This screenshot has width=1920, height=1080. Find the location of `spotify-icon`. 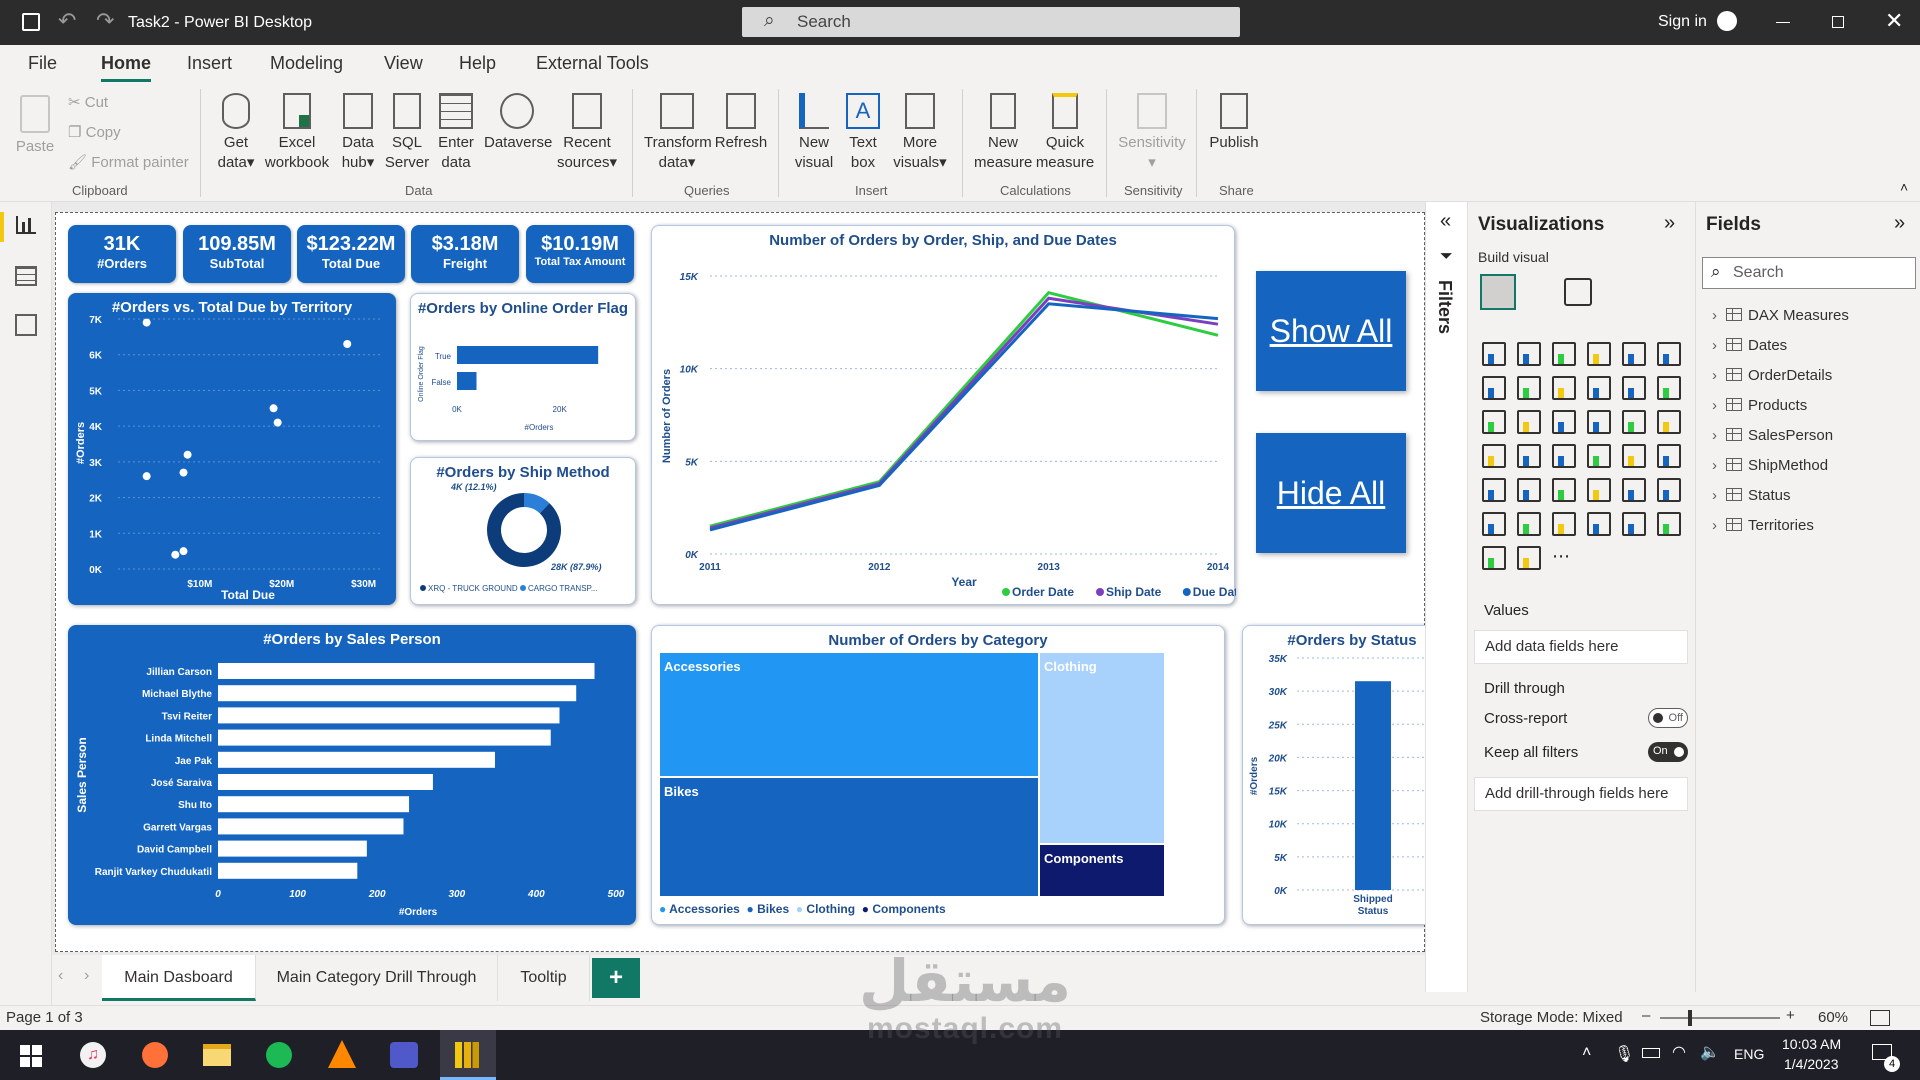

spotify-icon is located at coordinates (279, 1055).